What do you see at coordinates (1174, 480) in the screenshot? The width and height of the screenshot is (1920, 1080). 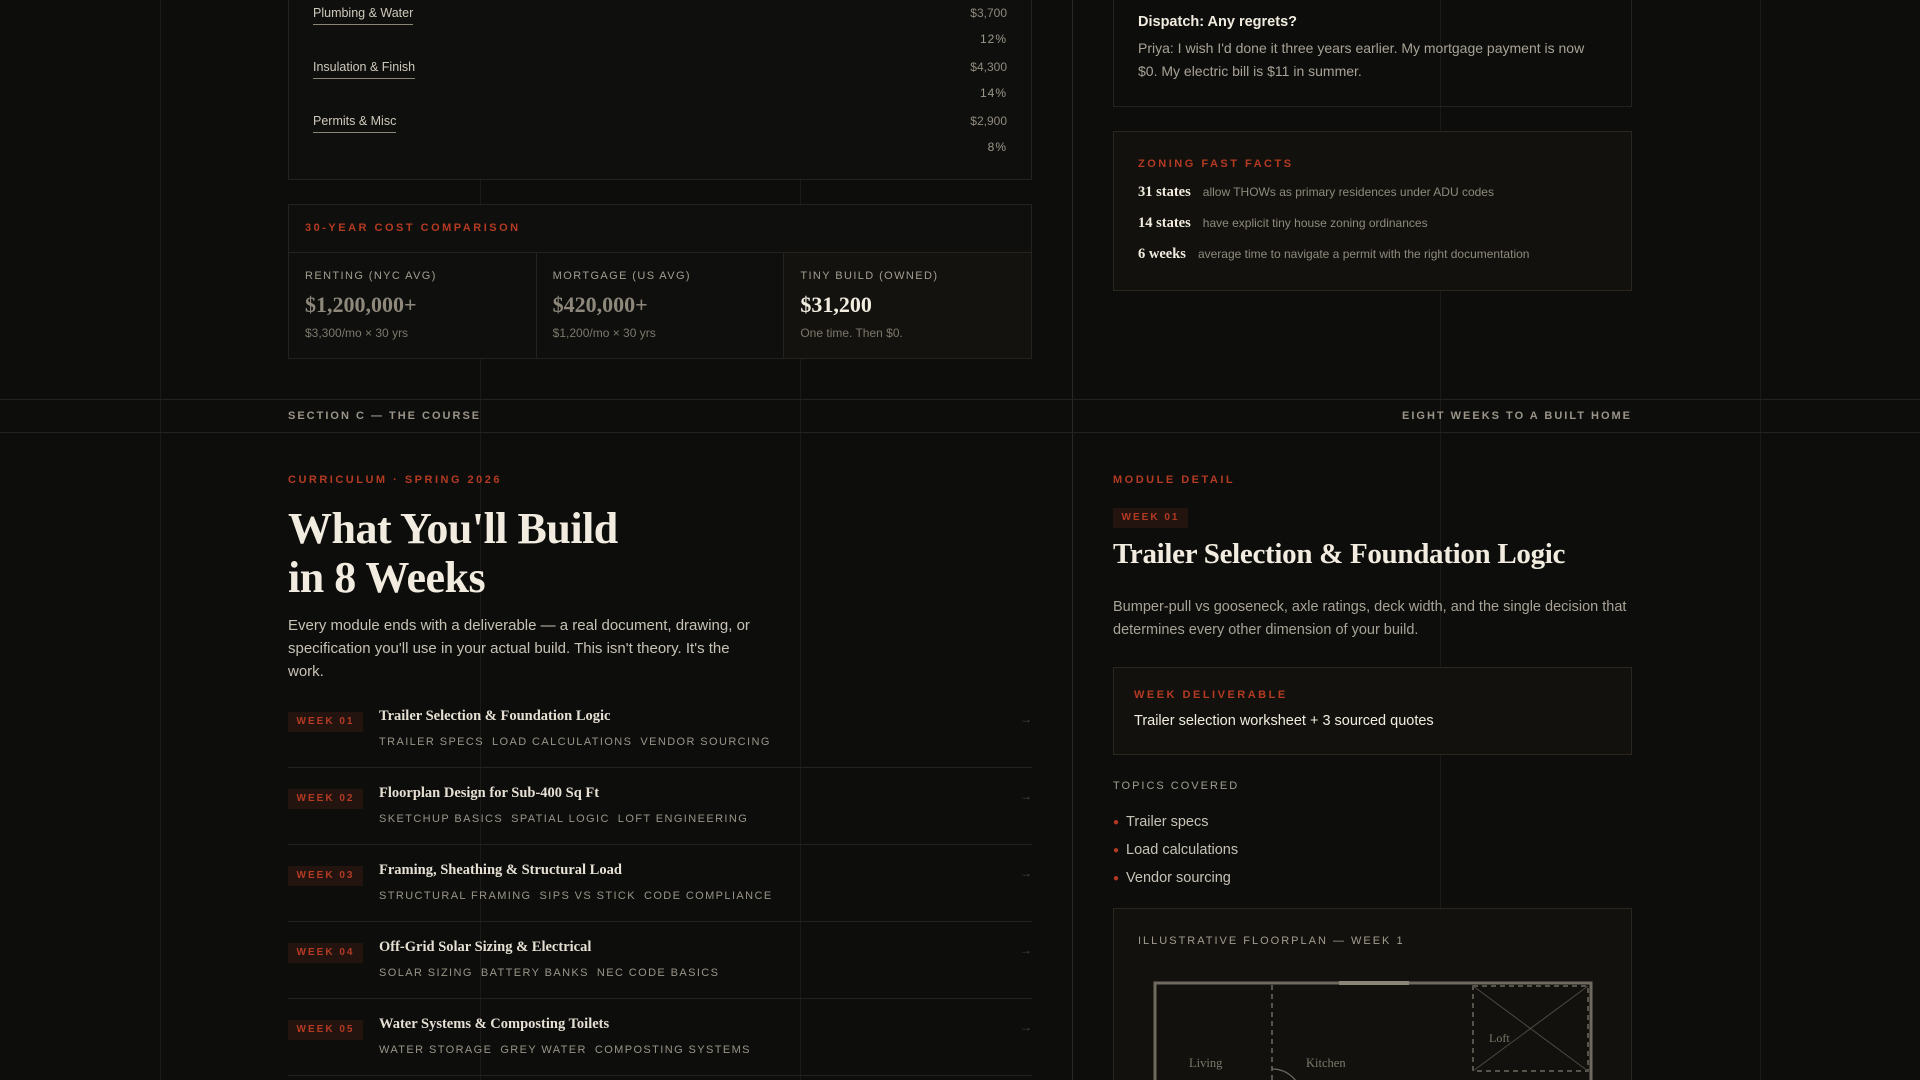 I see `module-eyebrow: MODULE DETAIL` at bounding box center [1174, 480].